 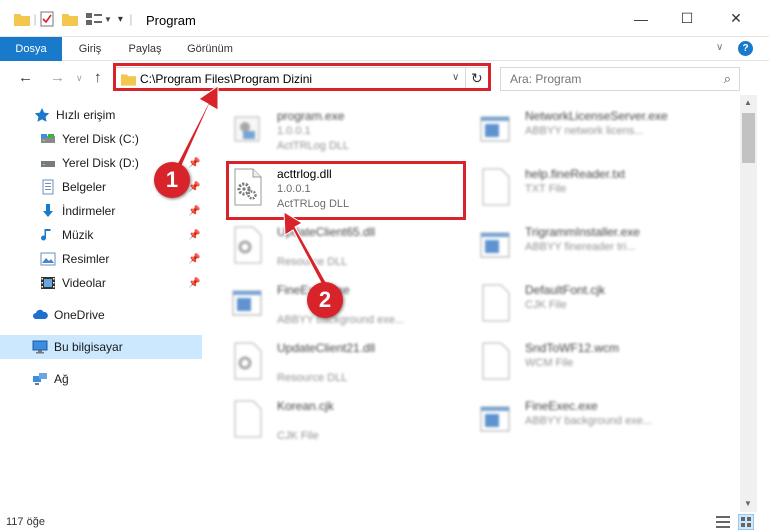 What do you see at coordinates (101, 211) in the screenshot?
I see `sidebar-item-downloads: İndirmeler 📌` at bounding box center [101, 211].